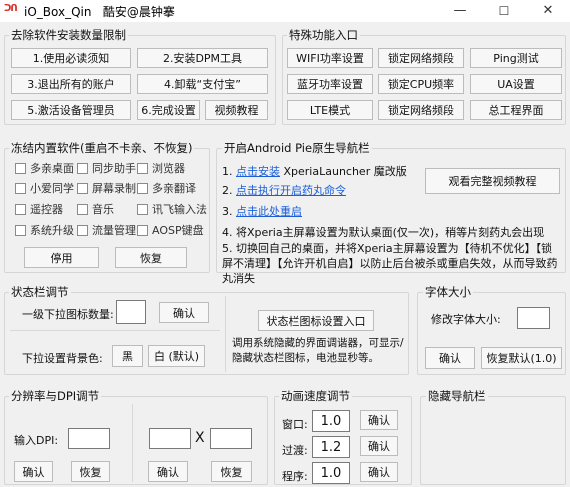  What do you see at coordinates (184, 312) in the screenshot?
I see `statusbar-confirm-button: 确认` at bounding box center [184, 312].